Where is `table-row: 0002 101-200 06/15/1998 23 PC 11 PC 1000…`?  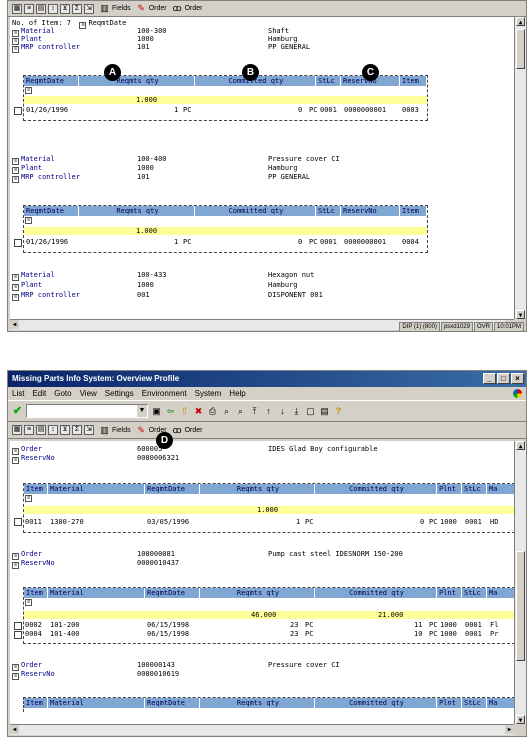 table-row: 0002 101-200 06/15/1998 23 PC 11 PC 1000… is located at coordinates (269, 625).